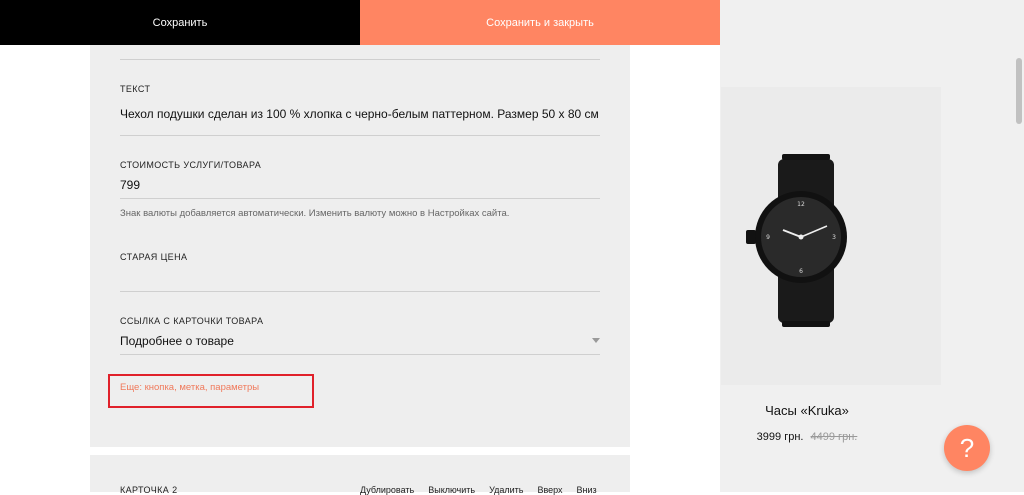 The height and width of the screenshot is (495, 1024). What do you see at coordinates (45, 268) in the screenshot?
I see `left-margin` at bounding box center [45, 268].